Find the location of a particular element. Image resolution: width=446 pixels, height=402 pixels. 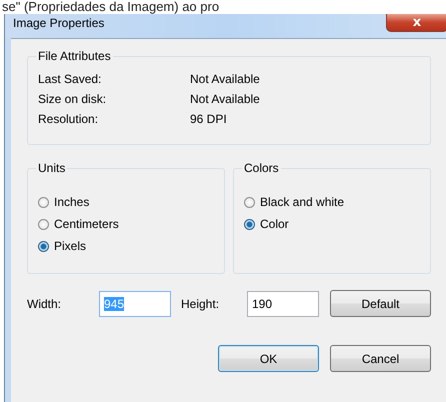

height-label: Height: is located at coordinates (200, 303).